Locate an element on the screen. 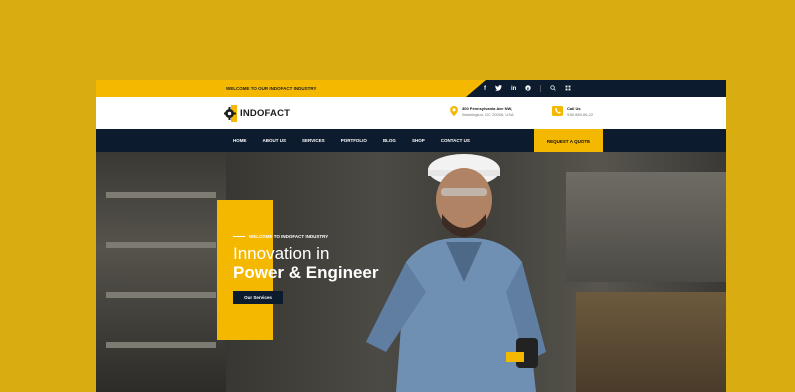 The width and height of the screenshot is (795, 392). nav-item-shop: SHOP is located at coordinates (418, 140).